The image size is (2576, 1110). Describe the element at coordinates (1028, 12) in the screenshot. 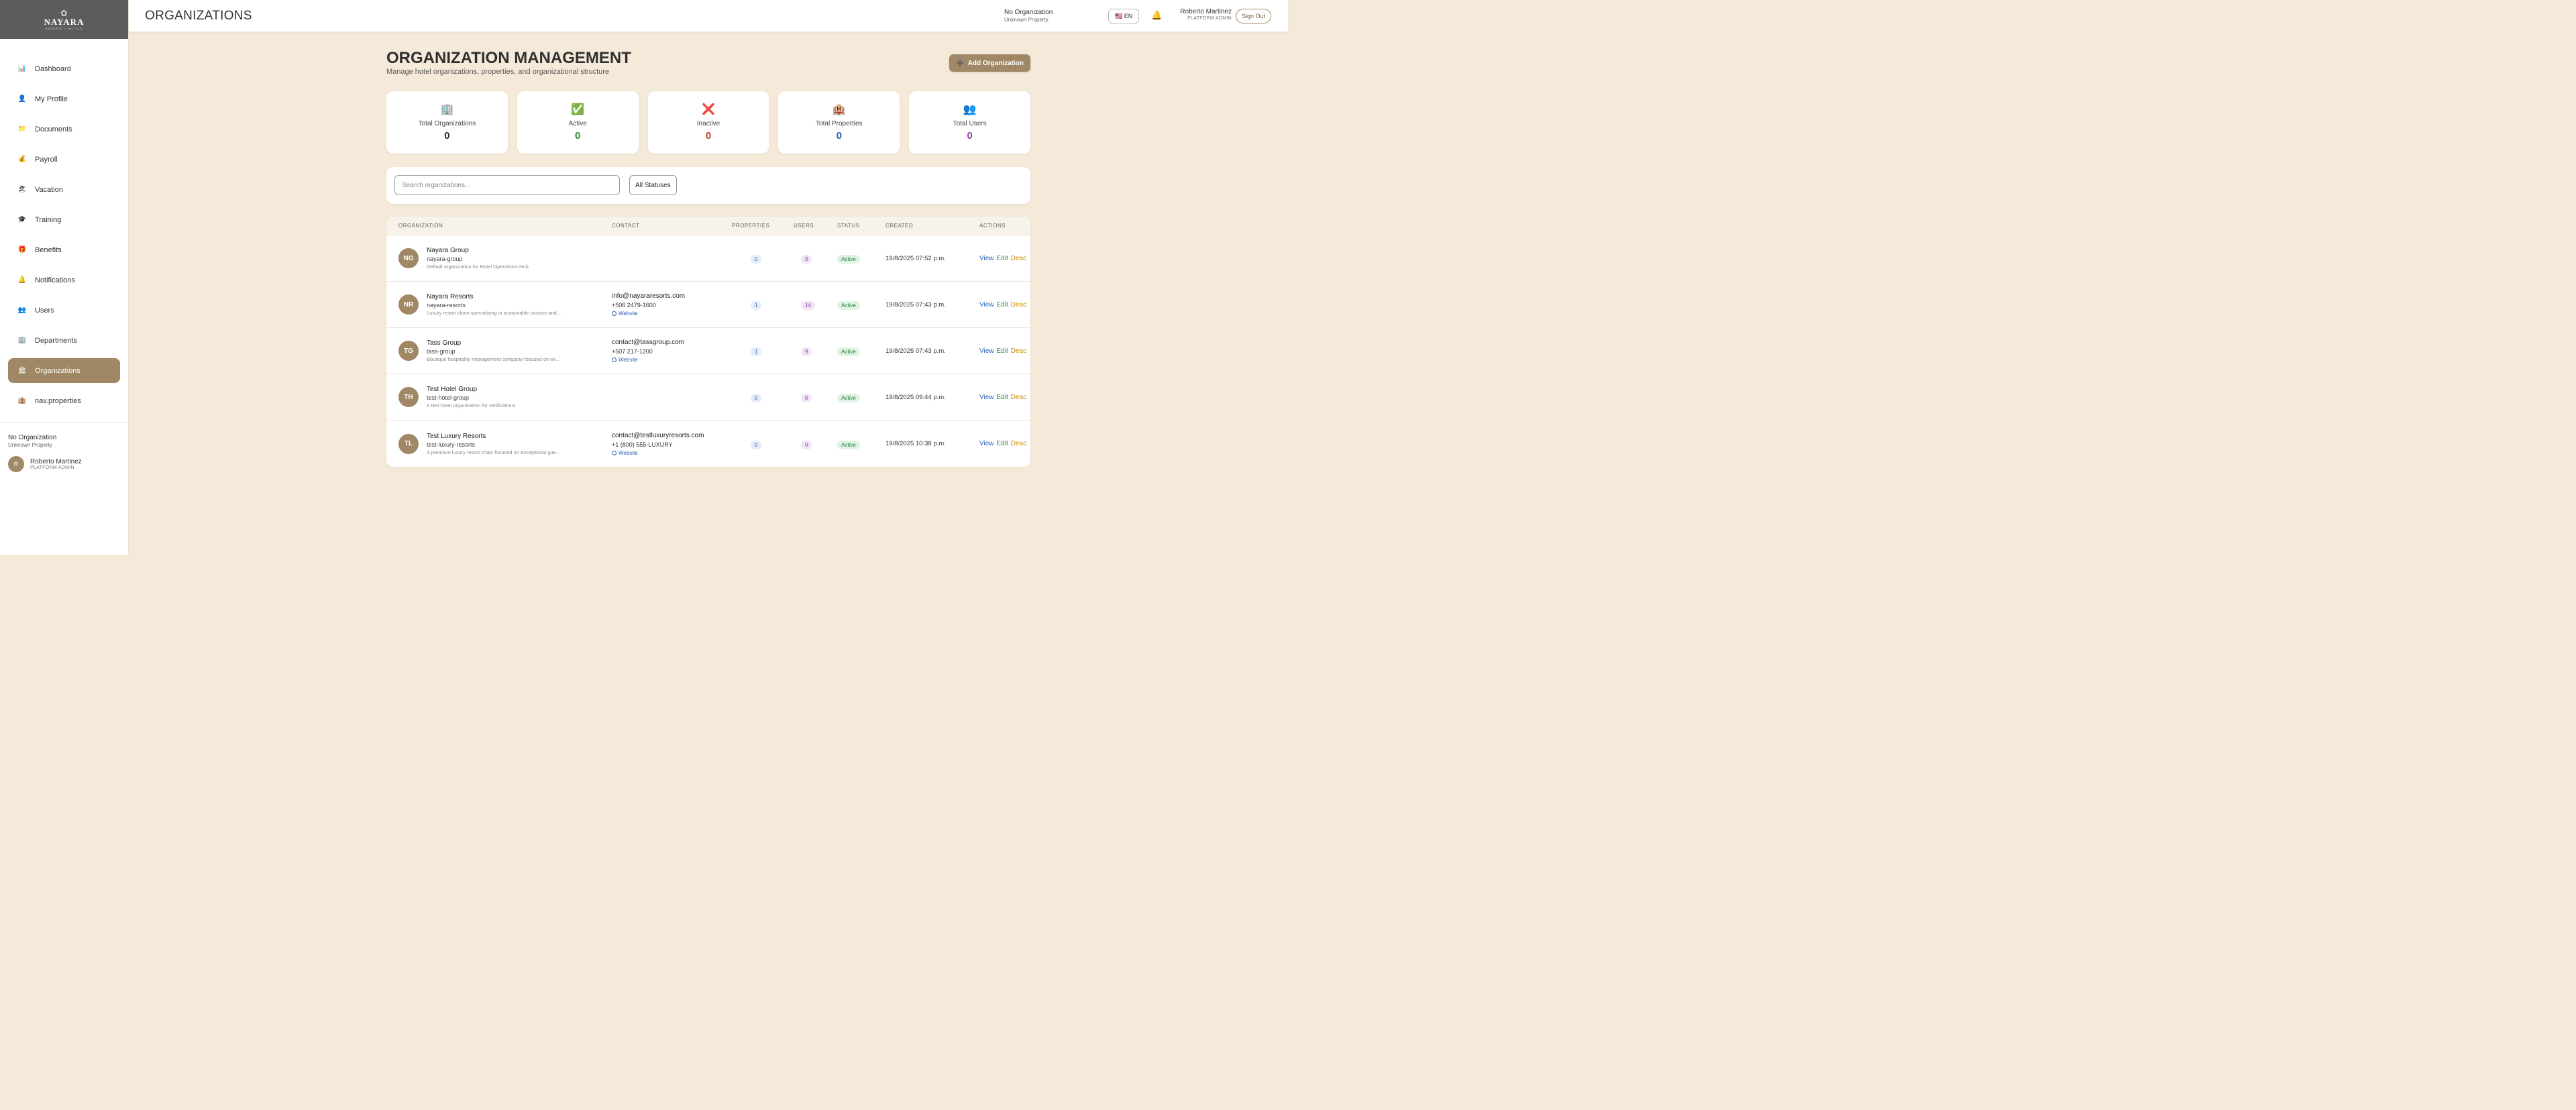

I see `header-organization: No Organization` at that location.